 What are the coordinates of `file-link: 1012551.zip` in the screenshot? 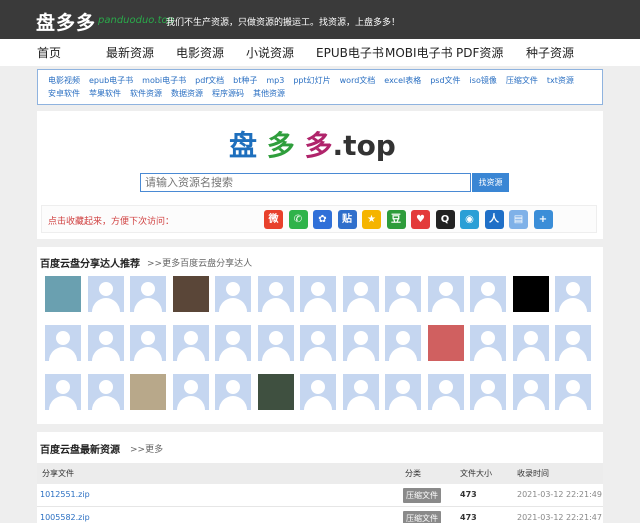 It's located at (65, 494).